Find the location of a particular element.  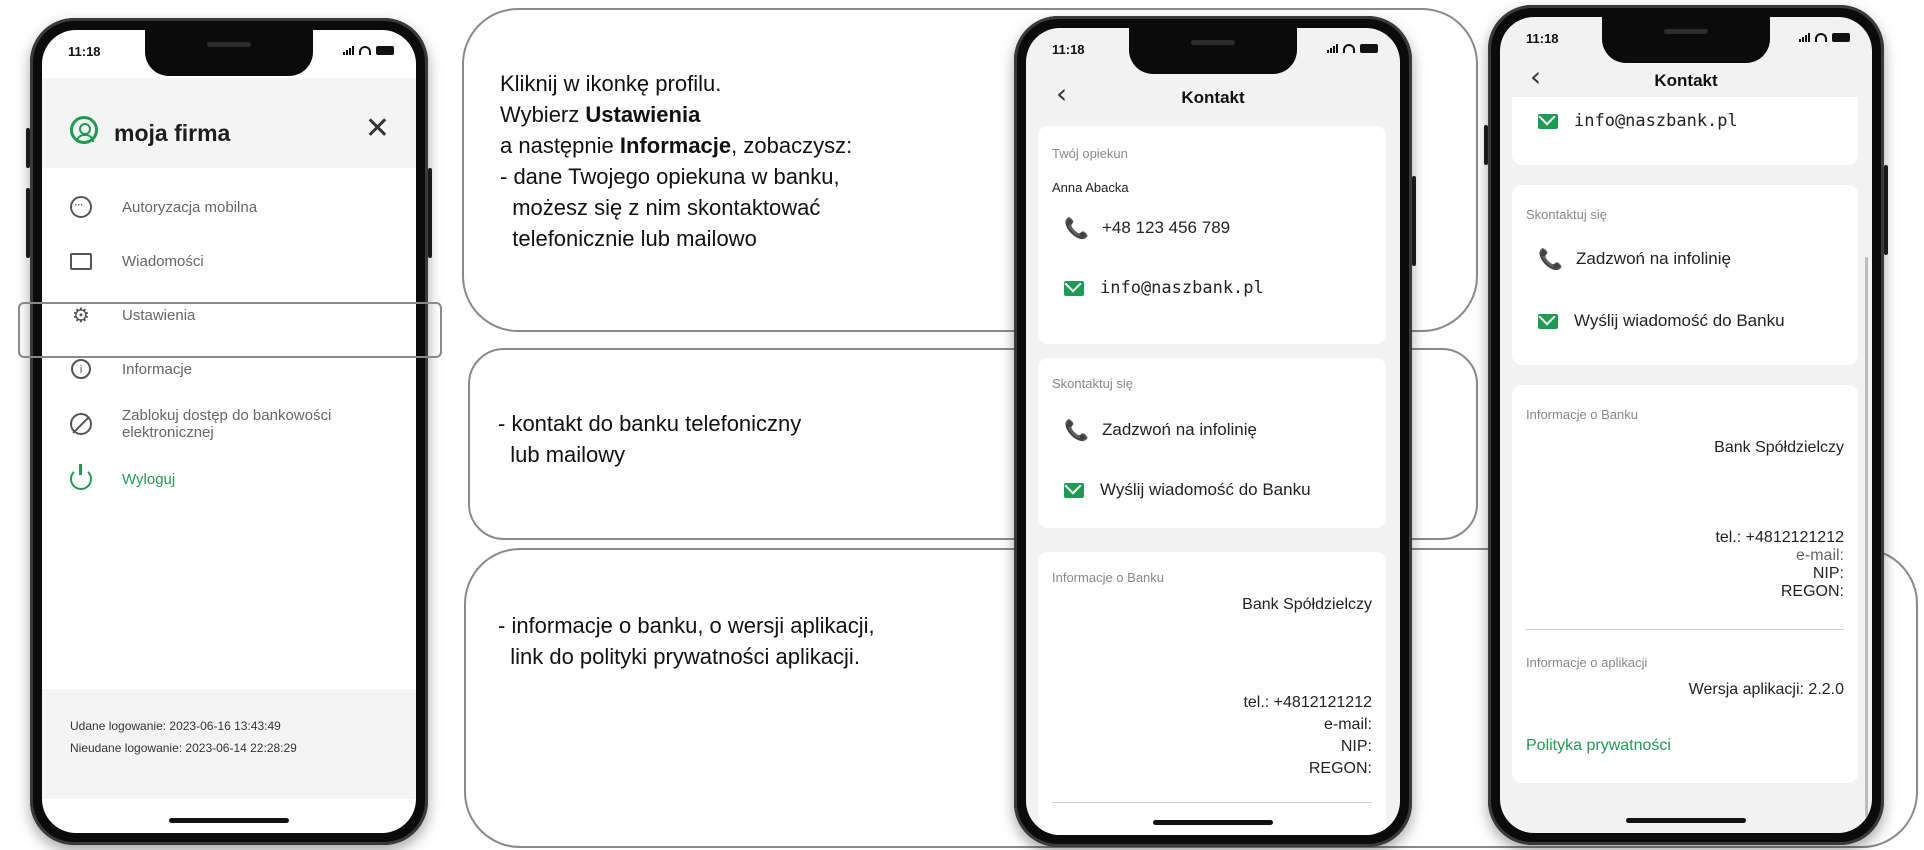

advisor-card: info@naszbank.pl is located at coordinates (1685, 131).